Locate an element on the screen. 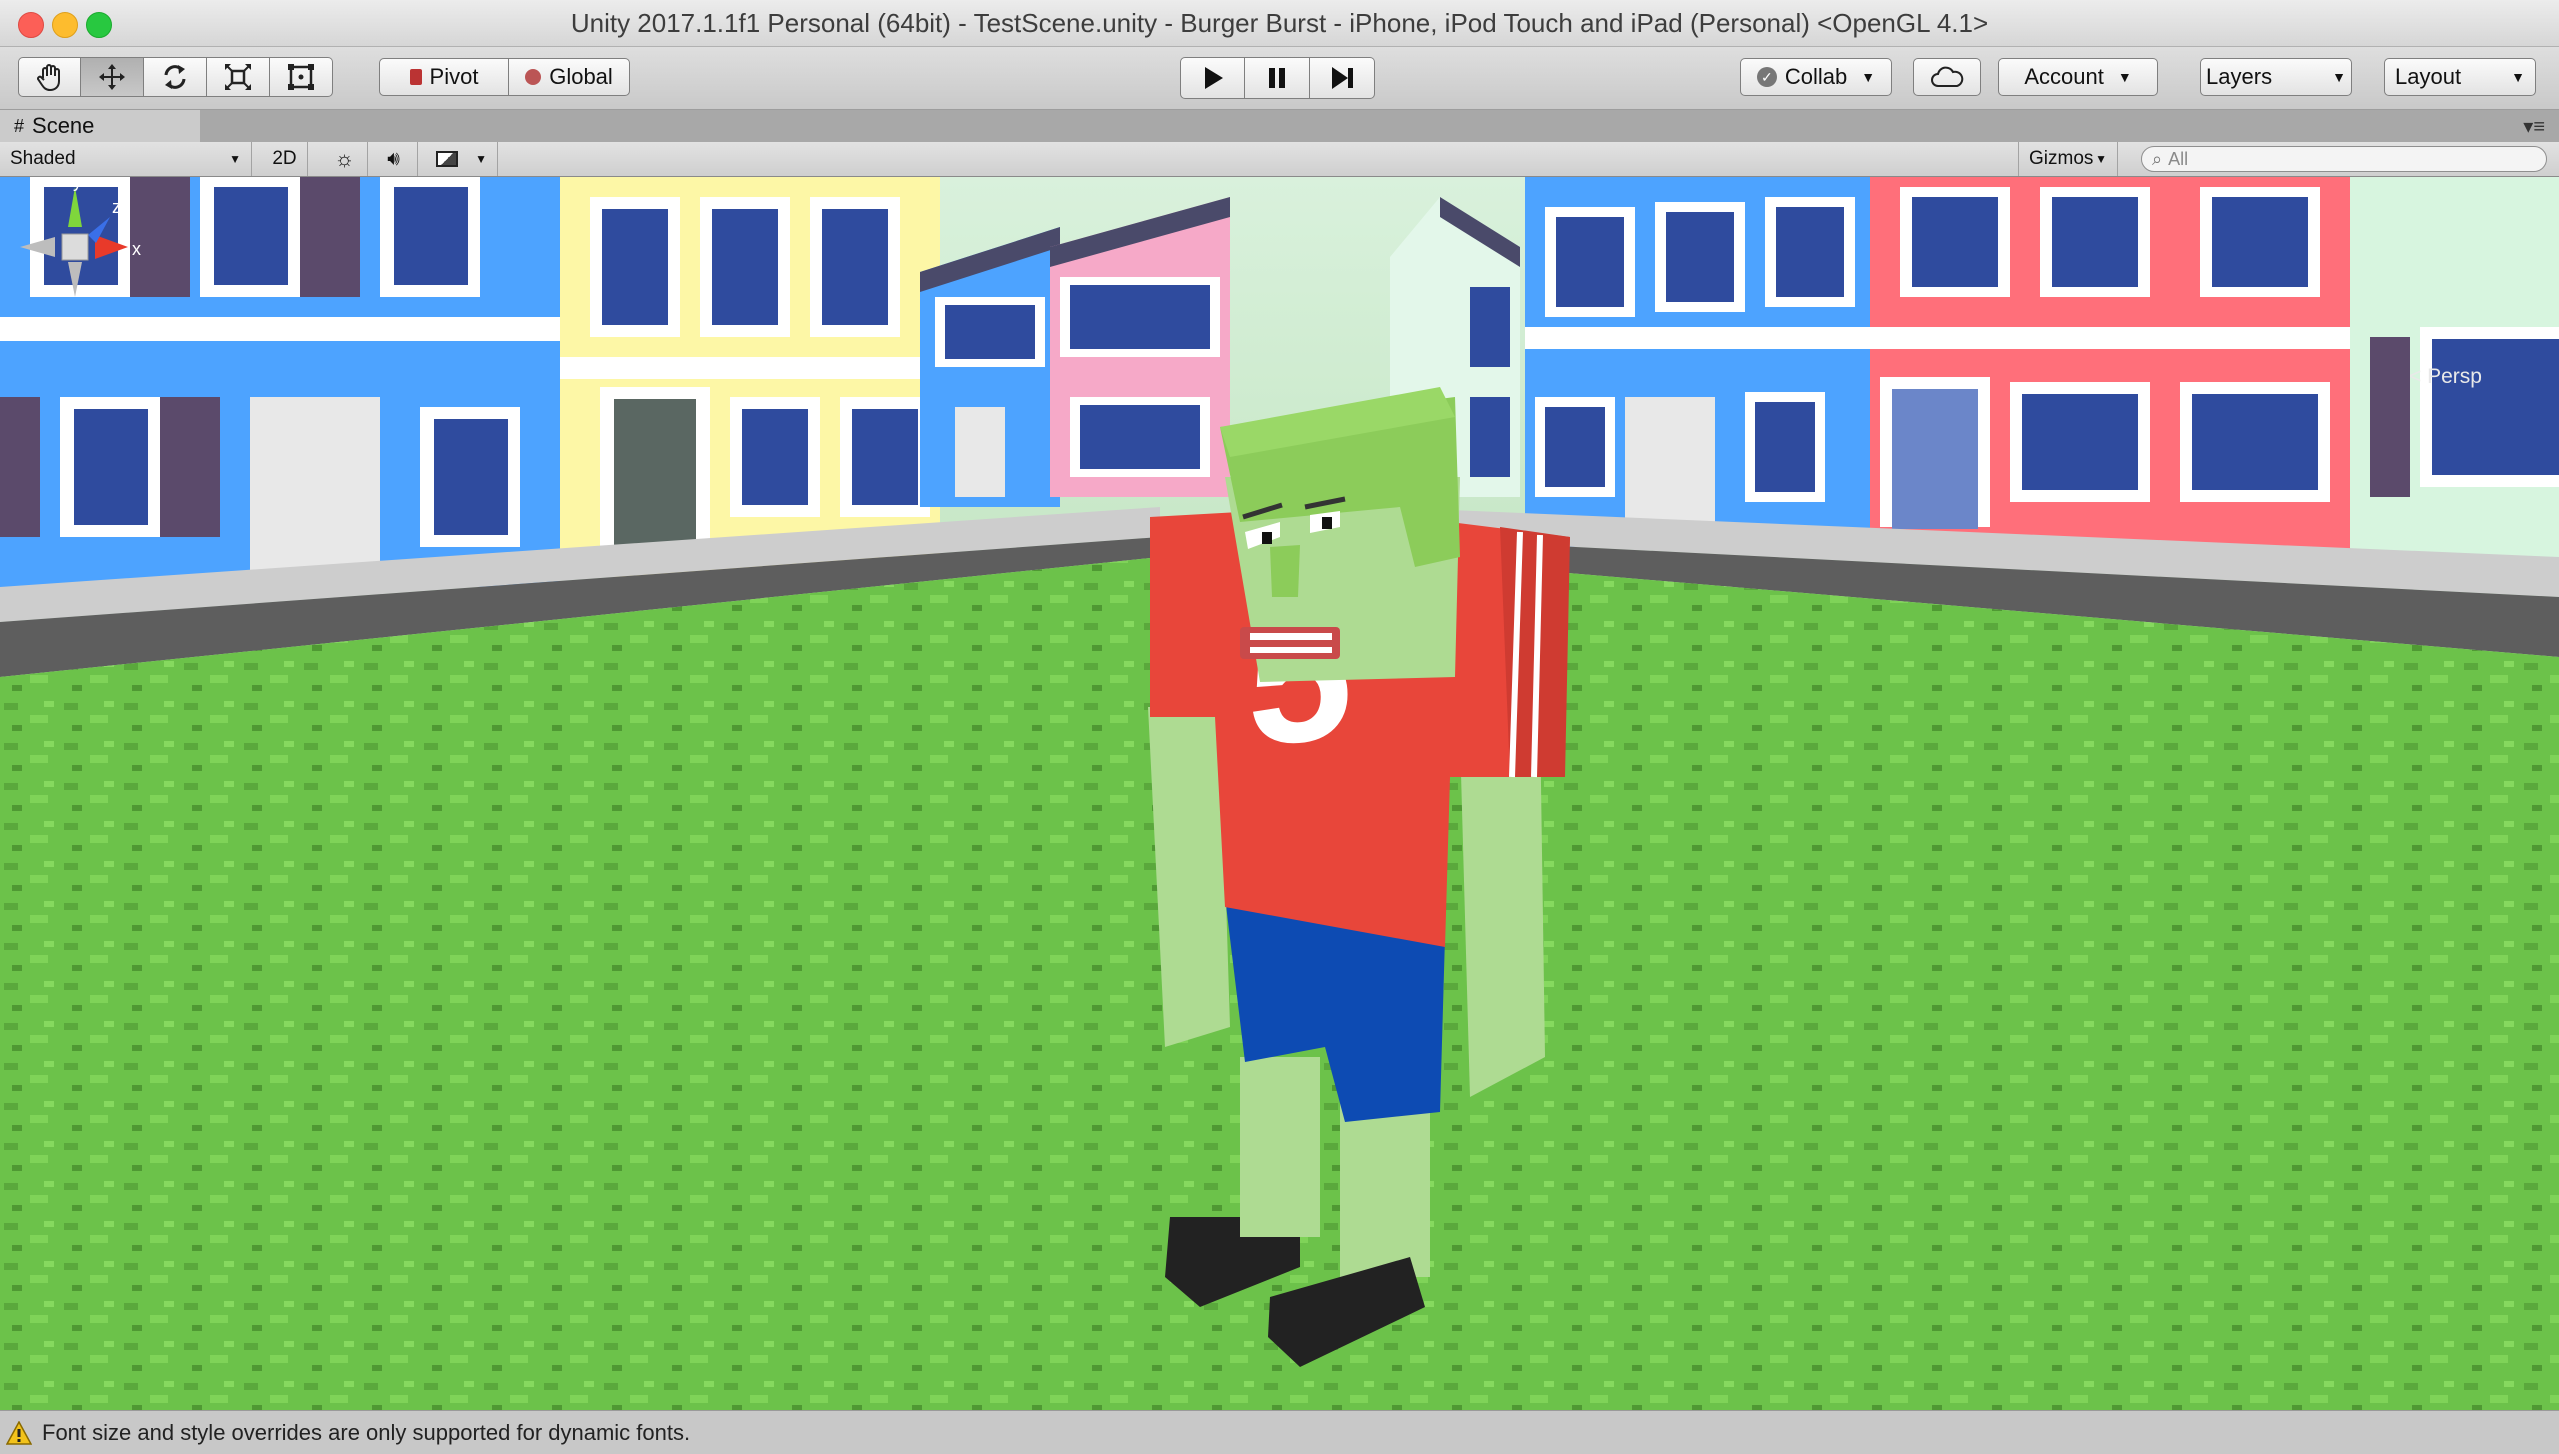 The height and width of the screenshot is (1454, 2559). rotate-tool-button is located at coordinates (175, 77).